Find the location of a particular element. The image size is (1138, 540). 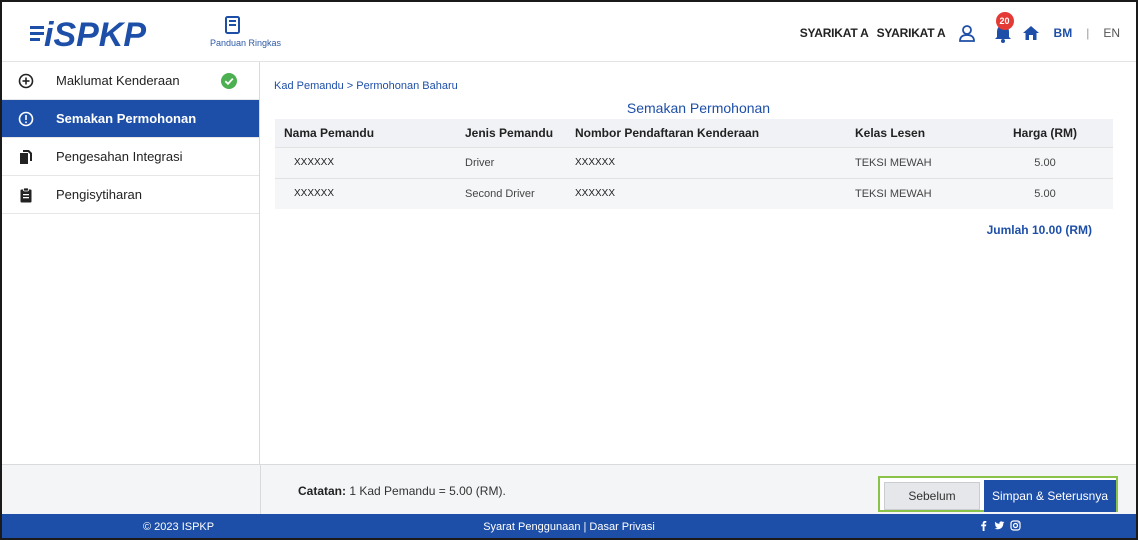

navigation-buttons: Sebelum Simpan & Seterusnya is located at coordinates (998, 494).